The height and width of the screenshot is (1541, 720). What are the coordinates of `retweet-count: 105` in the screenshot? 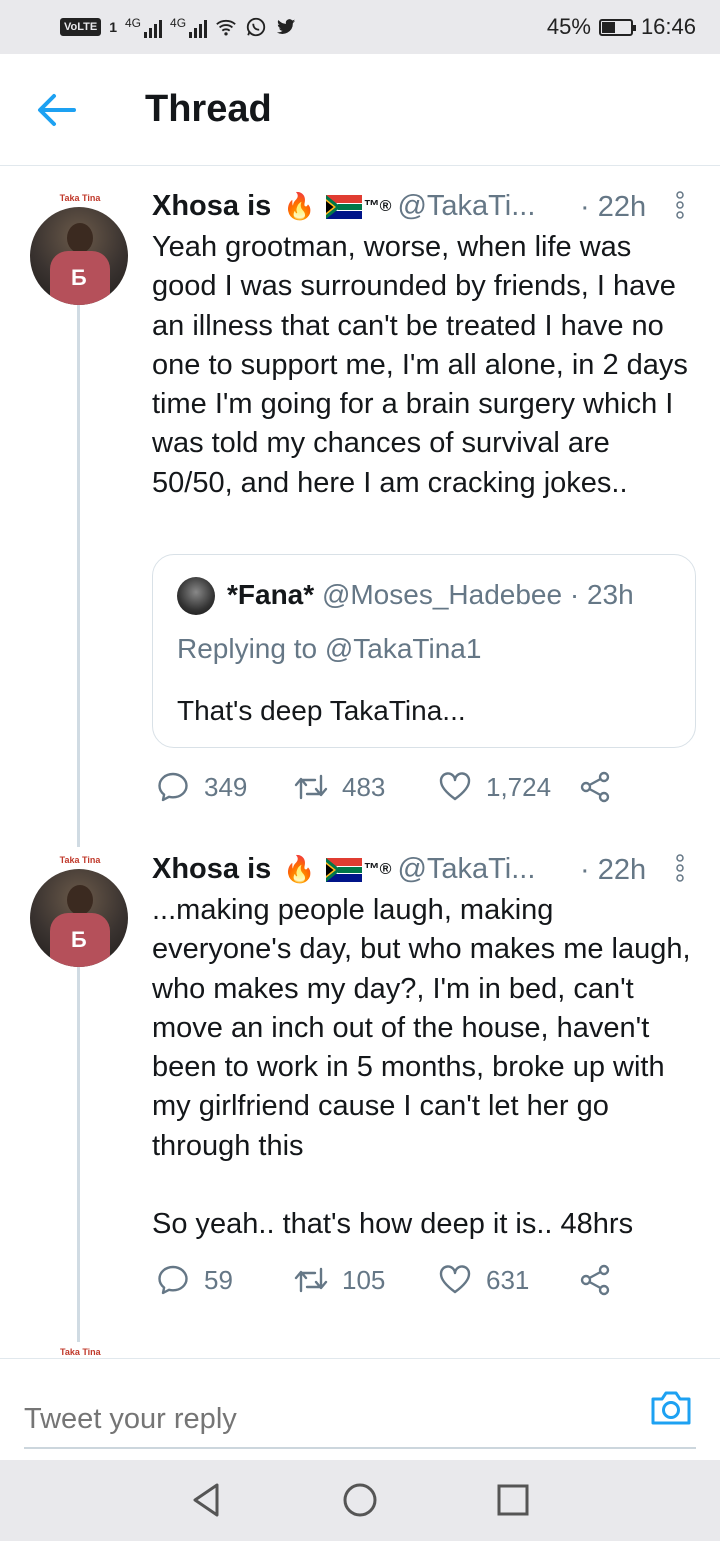 It's located at (364, 1279).